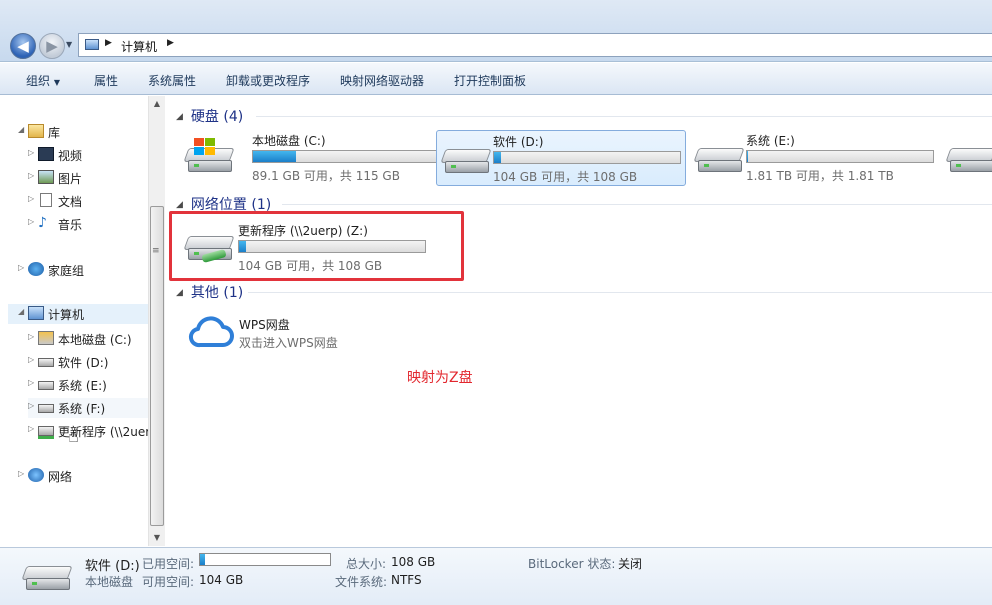 The width and height of the screenshot is (992, 605). What do you see at coordinates (69, 44) in the screenshot?
I see `recent-pages-dropdown-icon: ▼` at bounding box center [69, 44].